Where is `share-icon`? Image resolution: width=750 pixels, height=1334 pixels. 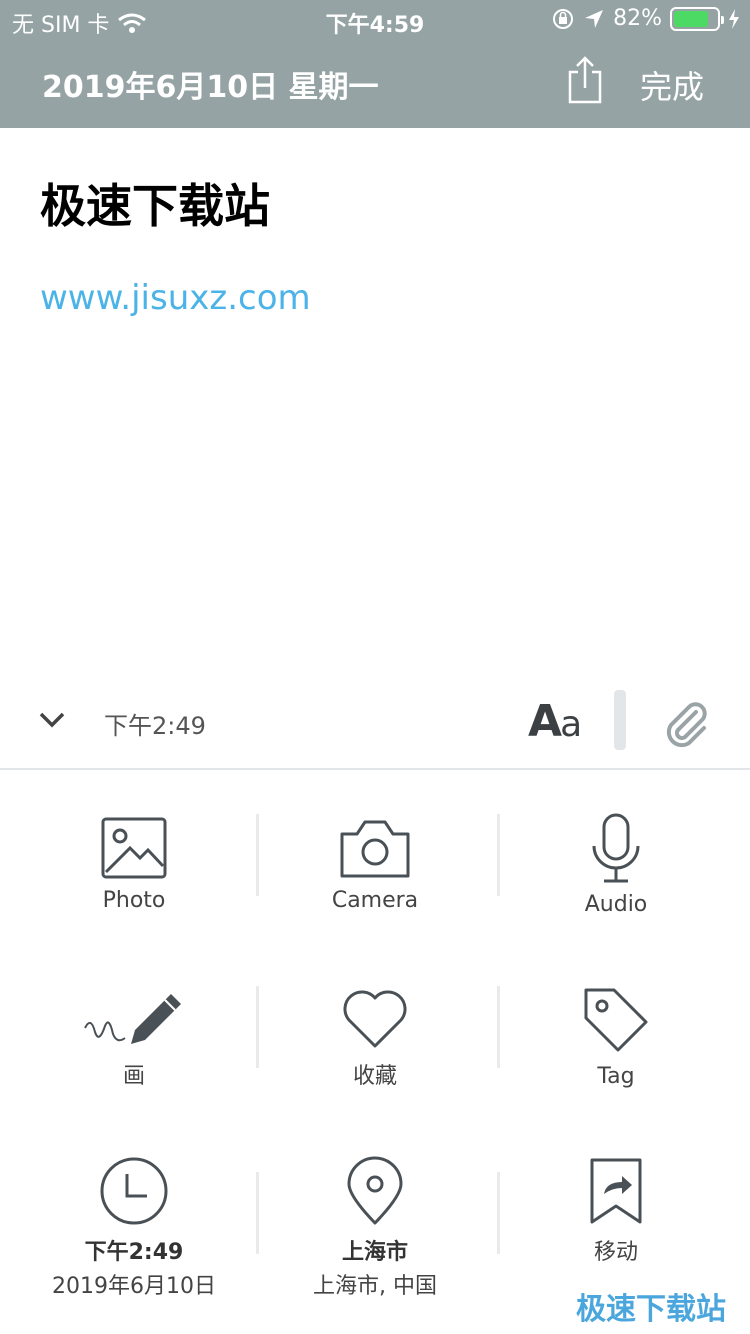
share-icon is located at coordinates (585, 80).